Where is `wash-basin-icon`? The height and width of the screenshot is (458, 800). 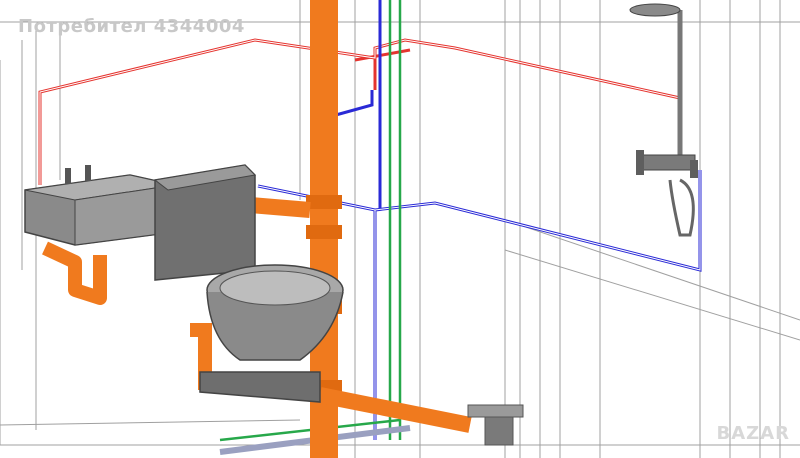 wash-basin-icon is located at coordinates (100, 205).